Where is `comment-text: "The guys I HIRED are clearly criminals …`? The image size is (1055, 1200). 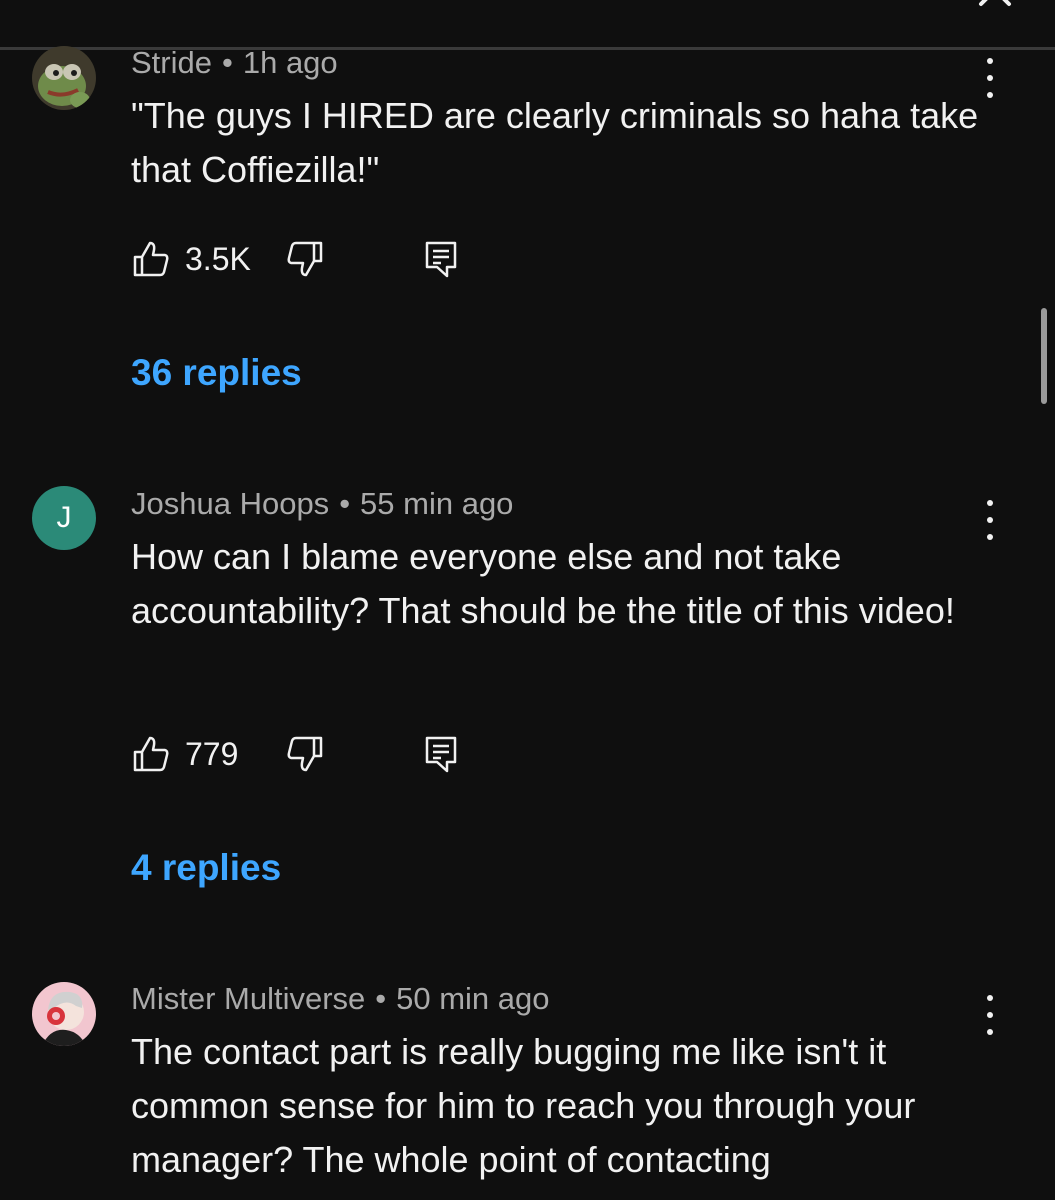
comment-text: "The guys I HIRED are clearly criminals … is located at coordinates (555, 142).